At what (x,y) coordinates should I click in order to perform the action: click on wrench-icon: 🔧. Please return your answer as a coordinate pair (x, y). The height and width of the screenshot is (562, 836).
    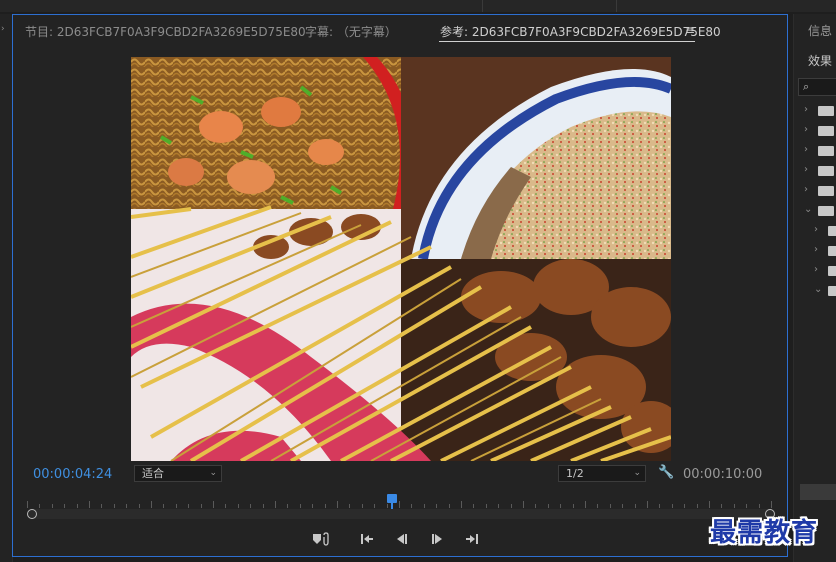
    Looking at the image, I should click on (666, 472).